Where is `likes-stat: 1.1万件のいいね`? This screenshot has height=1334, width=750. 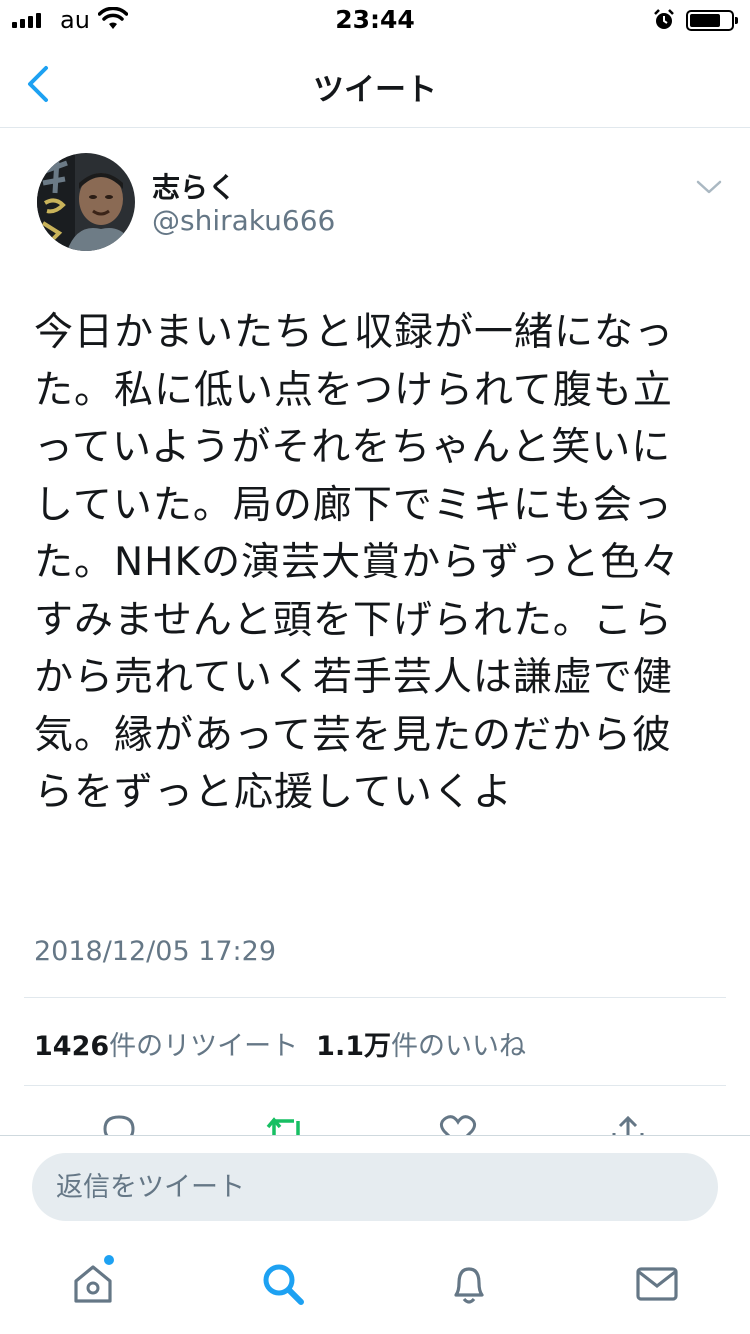 likes-stat: 1.1万件のいいね is located at coordinates (421, 1046).